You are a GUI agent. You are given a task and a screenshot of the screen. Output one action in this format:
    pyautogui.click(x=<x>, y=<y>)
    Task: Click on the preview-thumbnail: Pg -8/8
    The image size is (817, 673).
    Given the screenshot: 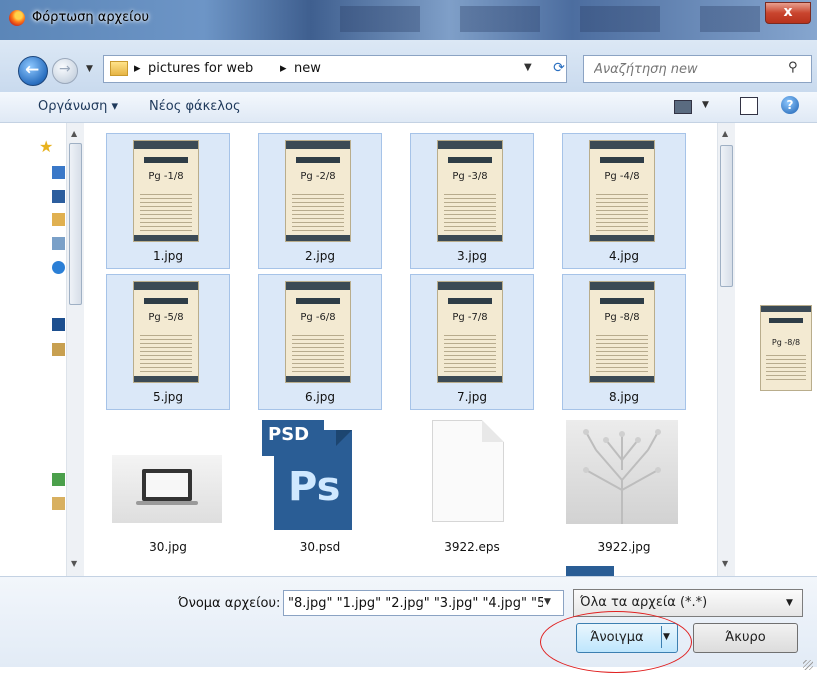 What is the action you would take?
    pyautogui.click(x=786, y=348)
    